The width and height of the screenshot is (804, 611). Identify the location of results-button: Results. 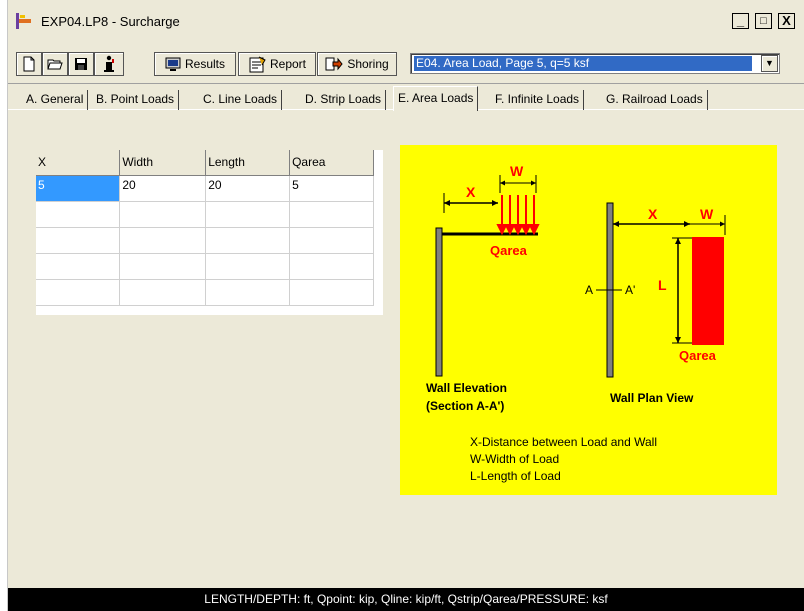
(195, 64).